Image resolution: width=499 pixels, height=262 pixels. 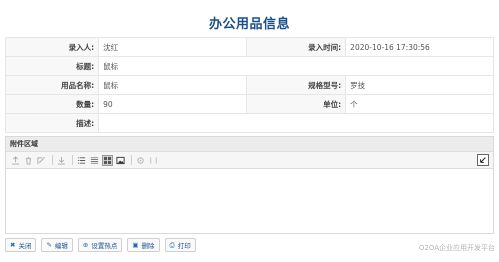 What do you see at coordinates (52, 104) in the screenshot?
I see `field-label: 数量:` at bounding box center [52, 104].